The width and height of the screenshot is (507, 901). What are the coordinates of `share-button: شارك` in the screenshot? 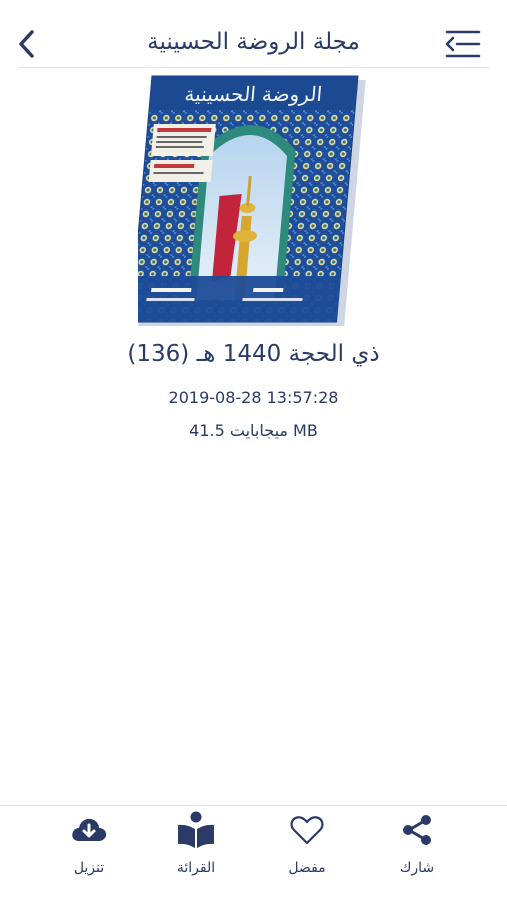 It's located at (417, 850).